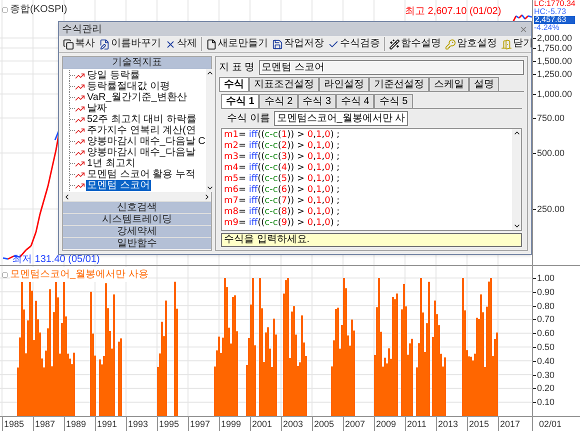 Image resolution: width=580 pixels, height=431 pixels. What do you see at coordinates (554, 74) in the screenshot?
I see `axis-tick-label: 1,250.00` at bounding box center [554, 74].